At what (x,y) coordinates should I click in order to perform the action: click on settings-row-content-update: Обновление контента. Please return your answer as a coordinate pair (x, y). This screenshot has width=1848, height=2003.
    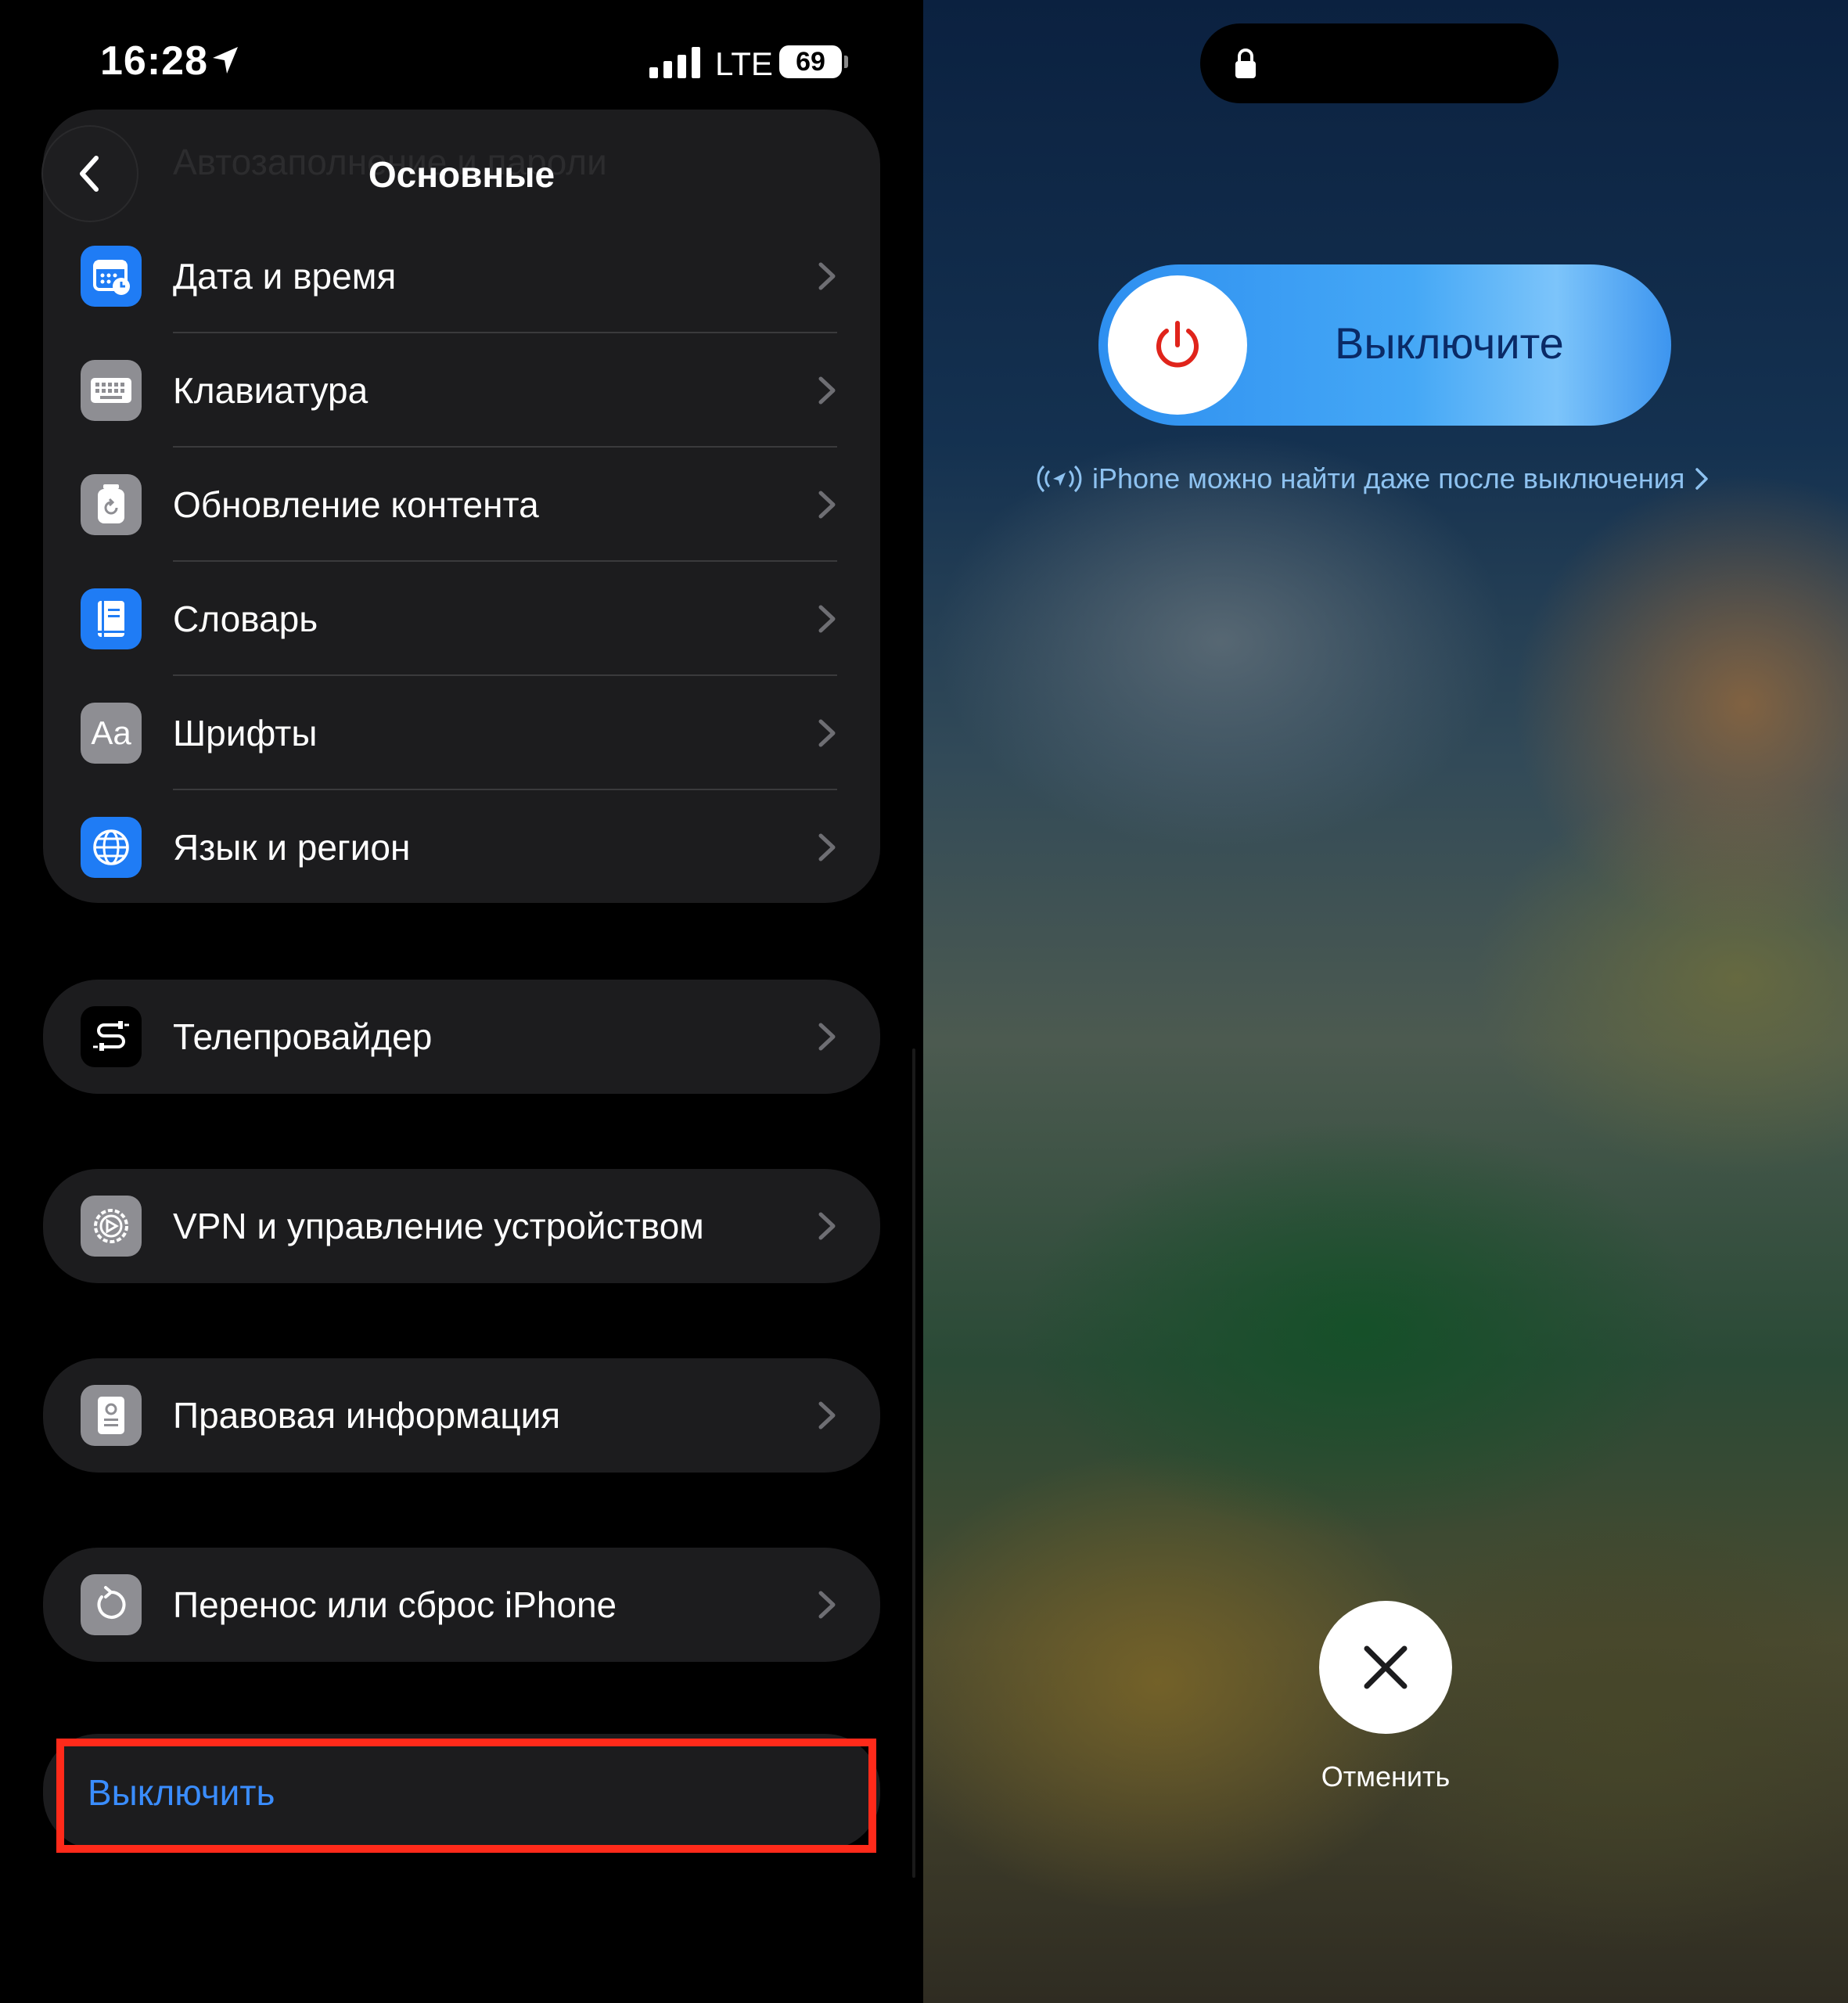
    Looking at the image, I should click on (461, 505).